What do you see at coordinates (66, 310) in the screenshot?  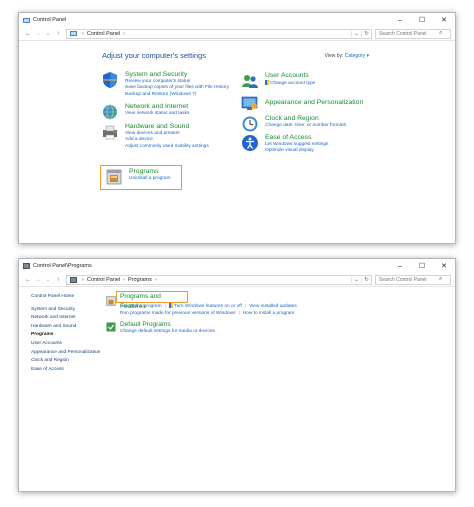 I see `nav-system-and-security: System and Security` at bounding box center [66, 310].